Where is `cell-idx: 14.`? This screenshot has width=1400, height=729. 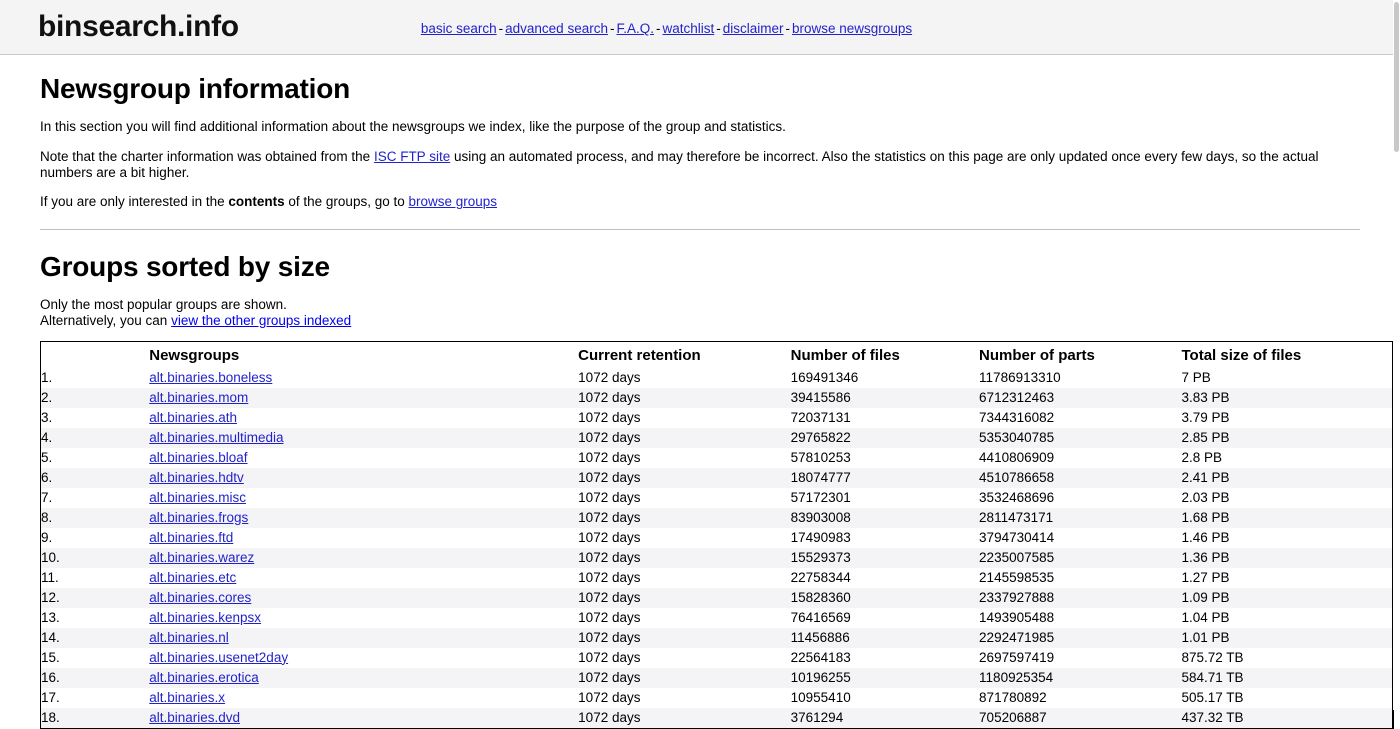 cell-idx: 14. is located at coordinates (50, 637).